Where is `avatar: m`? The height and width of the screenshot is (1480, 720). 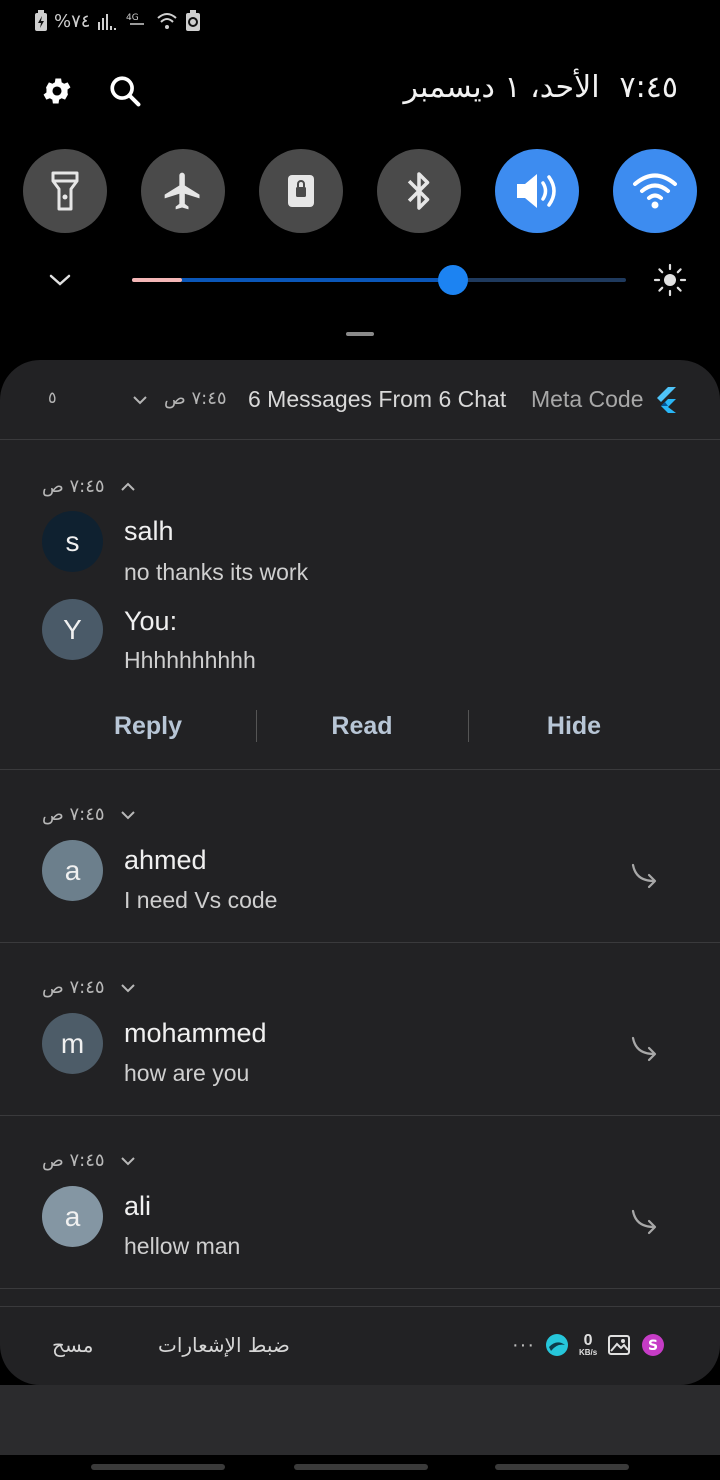
avatar: m is located at coordinates (72, 1043).